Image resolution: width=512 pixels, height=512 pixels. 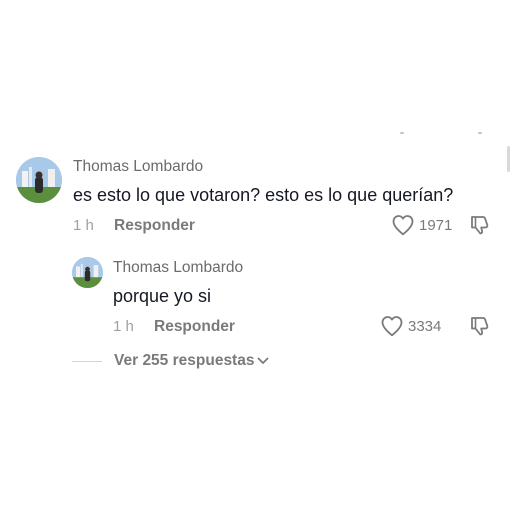 I want to click on comment-text: porque yo si, so click(x=162, y=296).